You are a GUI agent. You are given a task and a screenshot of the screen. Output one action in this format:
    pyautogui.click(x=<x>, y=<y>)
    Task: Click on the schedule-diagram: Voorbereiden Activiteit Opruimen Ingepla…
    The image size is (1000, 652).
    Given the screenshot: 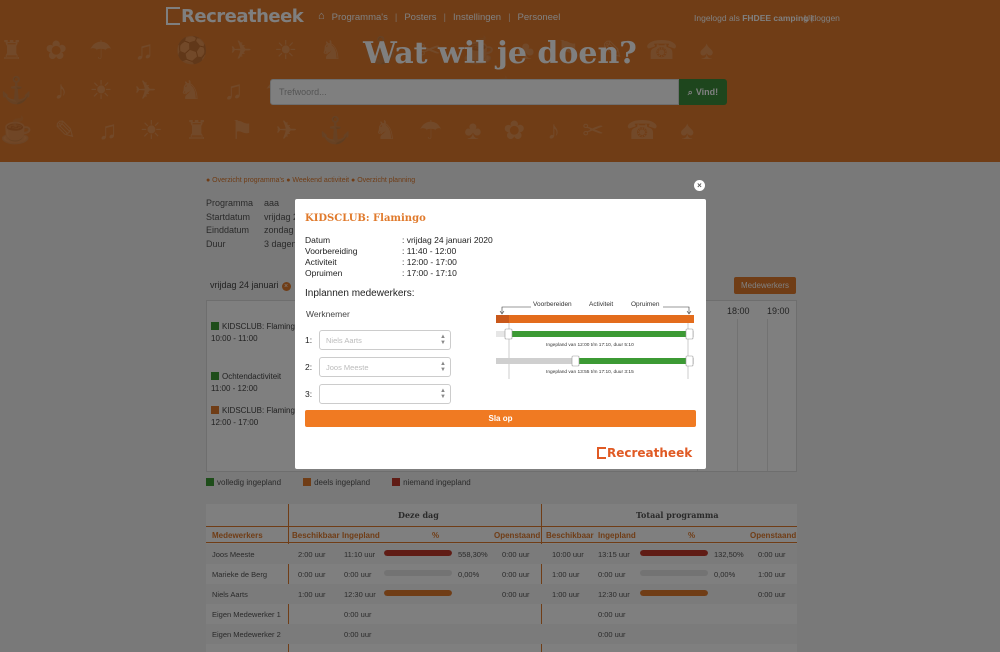 What is the action you would take?
    pyautogui.click(x=597, y=339)
    